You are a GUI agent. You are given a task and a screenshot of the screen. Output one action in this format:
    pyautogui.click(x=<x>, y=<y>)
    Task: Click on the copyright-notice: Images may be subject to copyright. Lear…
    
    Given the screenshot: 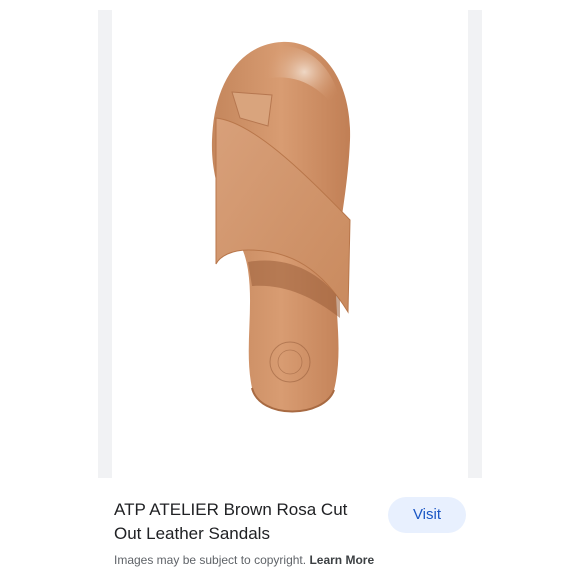 What is the action you would take?
    pyautogui.click(x=244, y=560)
    